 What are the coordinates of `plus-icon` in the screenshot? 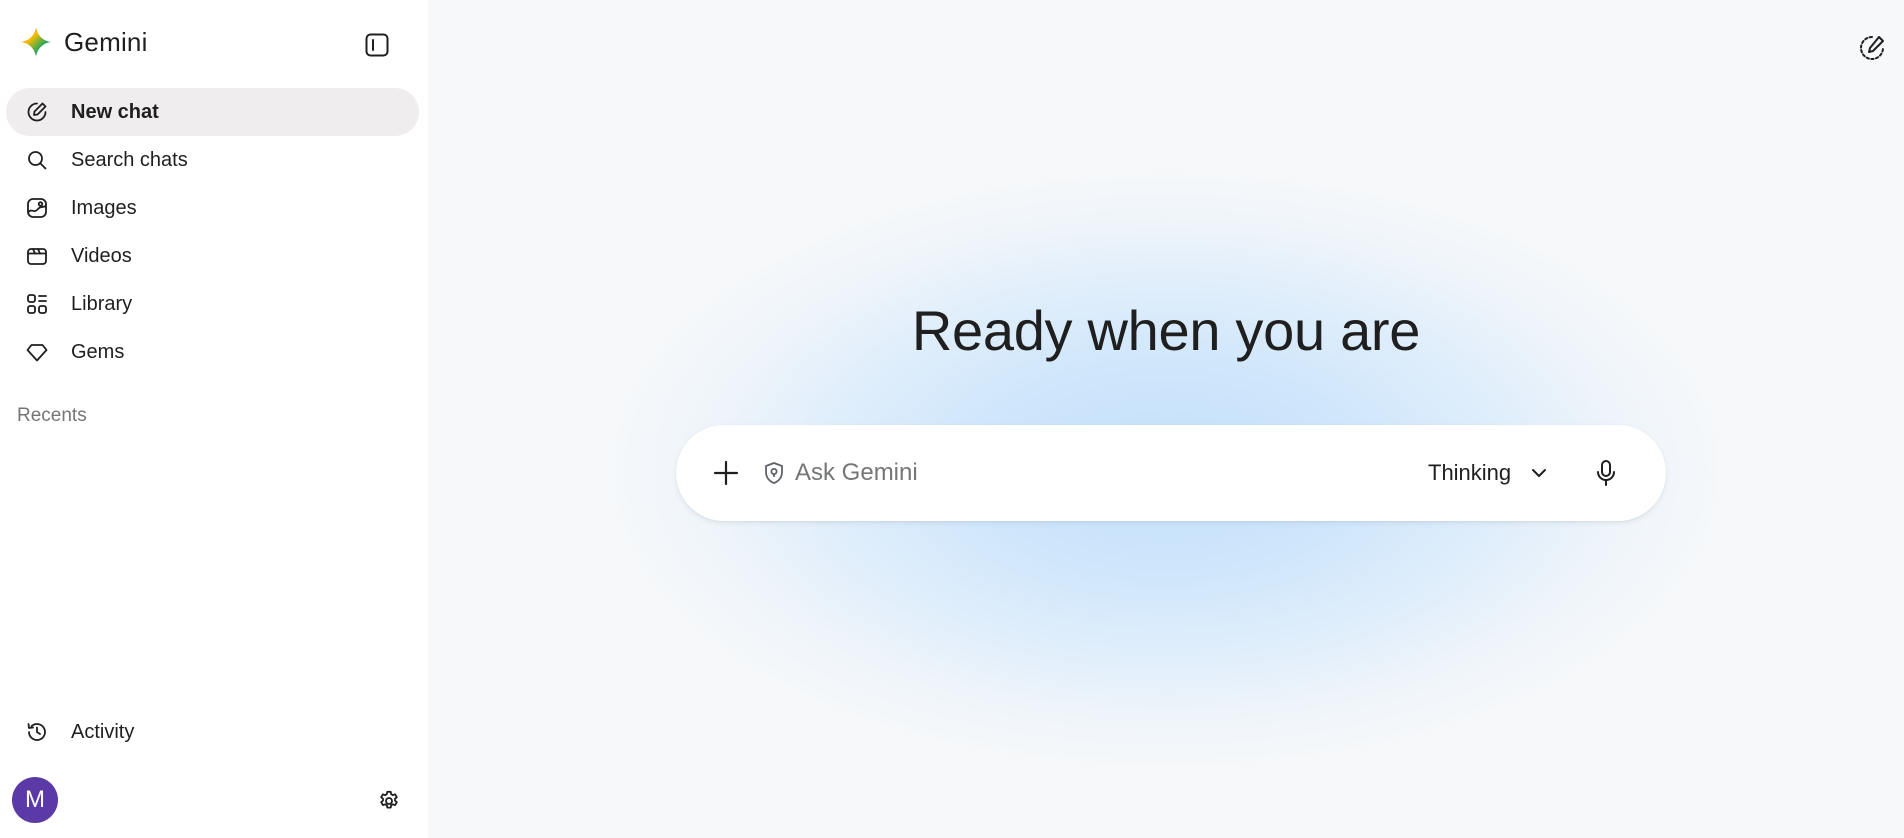 It's located at (726, 473).